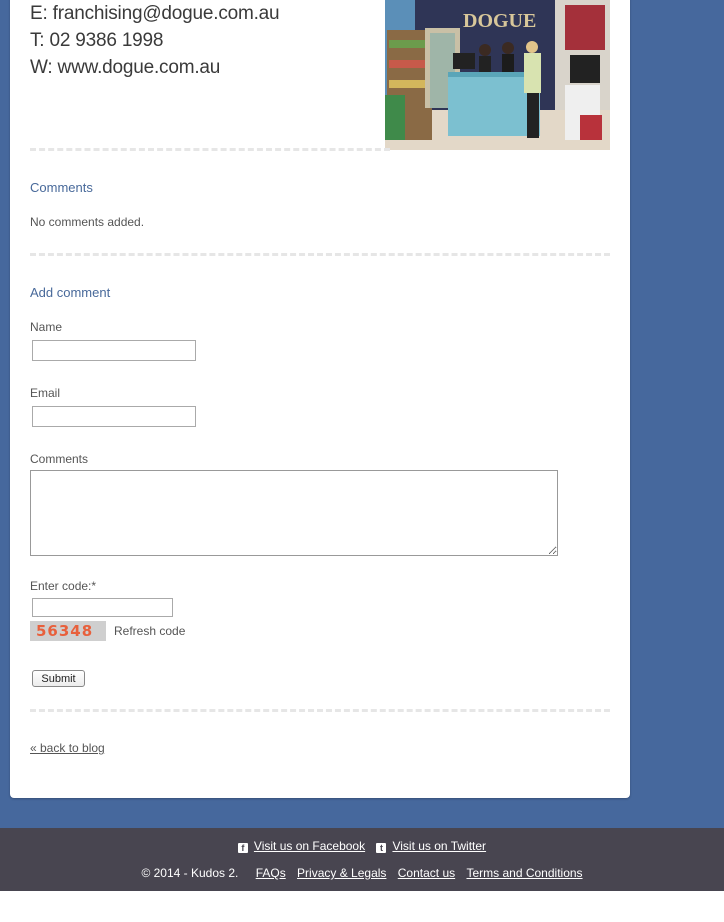 The image size is (724, 922). I want to click on contact-phone: T: 02 9386 1998, so click(97, 40).